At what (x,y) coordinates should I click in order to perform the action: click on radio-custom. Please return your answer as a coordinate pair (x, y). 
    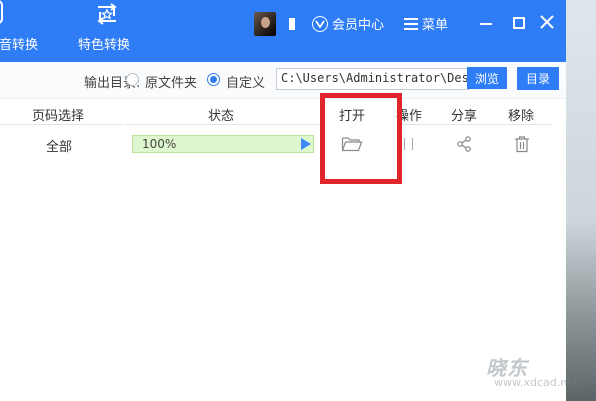
    Looking at the image, I should click on (213, 79).